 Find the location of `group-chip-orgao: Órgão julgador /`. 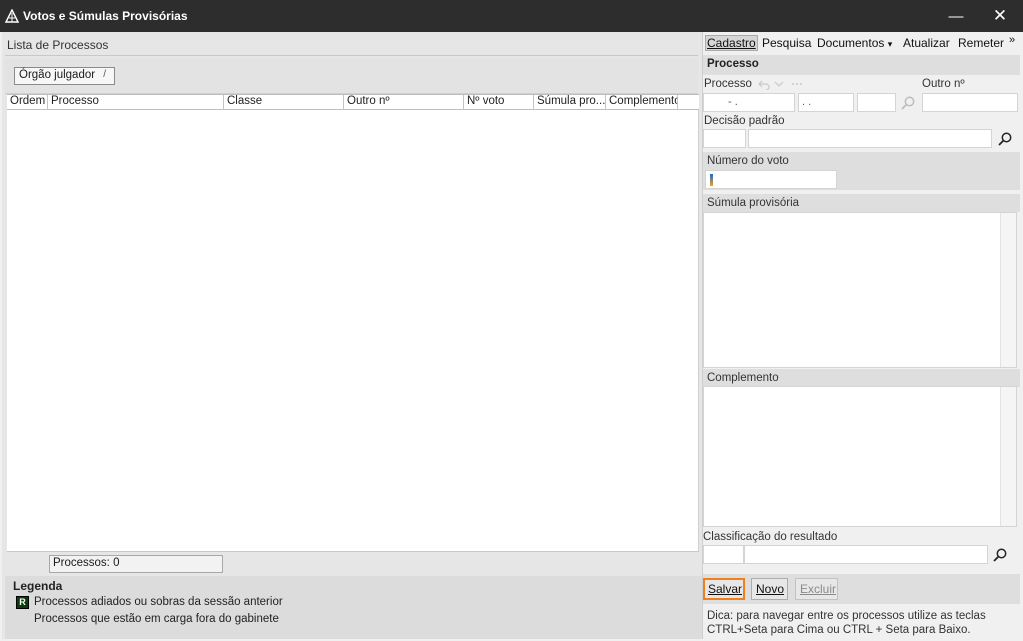

group-chip-orgao: Órgão julgador / is located at coordinates (64, 76).